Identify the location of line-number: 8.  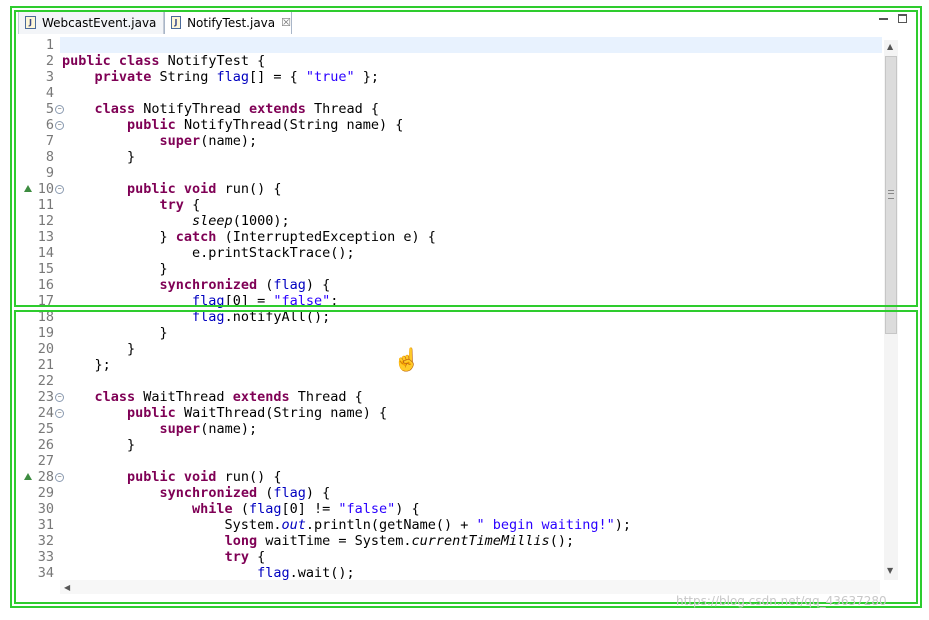
(49, 157).